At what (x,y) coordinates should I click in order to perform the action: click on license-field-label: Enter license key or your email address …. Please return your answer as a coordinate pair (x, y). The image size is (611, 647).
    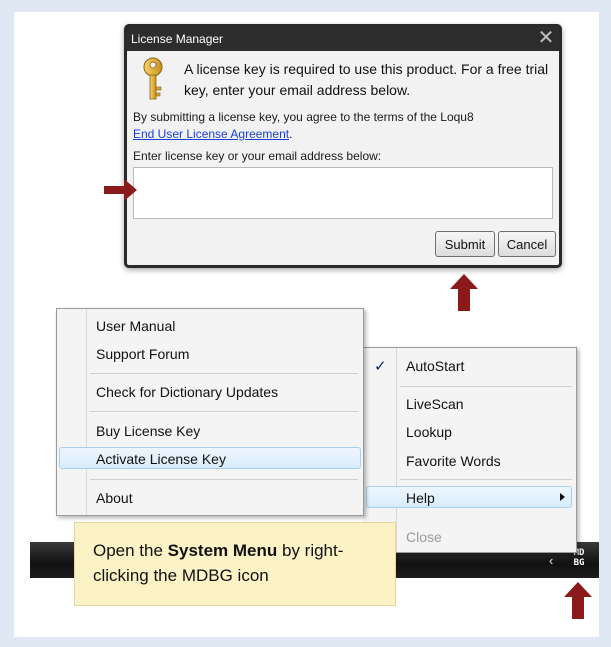
    Looking at the image, I should click on (257, 156).